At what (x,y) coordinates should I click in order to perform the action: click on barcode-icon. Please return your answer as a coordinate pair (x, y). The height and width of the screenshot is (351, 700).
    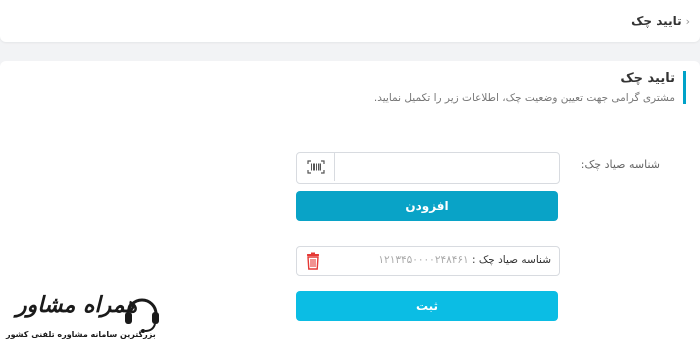
    Looking at the image, I should click on (315, 167).